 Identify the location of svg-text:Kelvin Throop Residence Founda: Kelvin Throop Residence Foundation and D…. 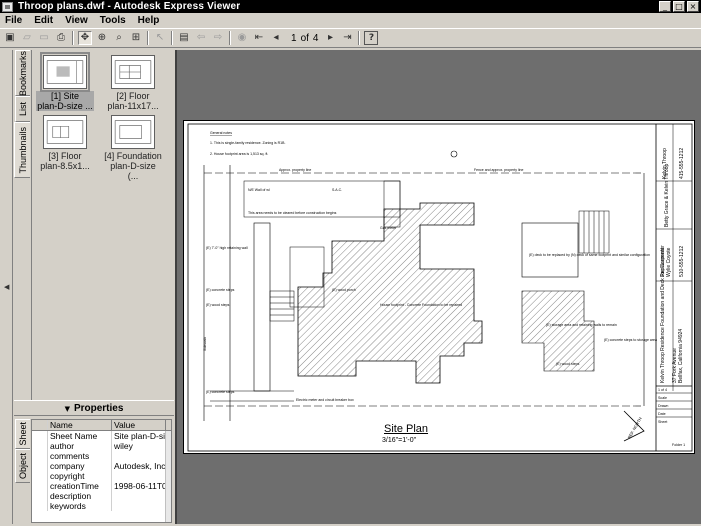
(663, 315).